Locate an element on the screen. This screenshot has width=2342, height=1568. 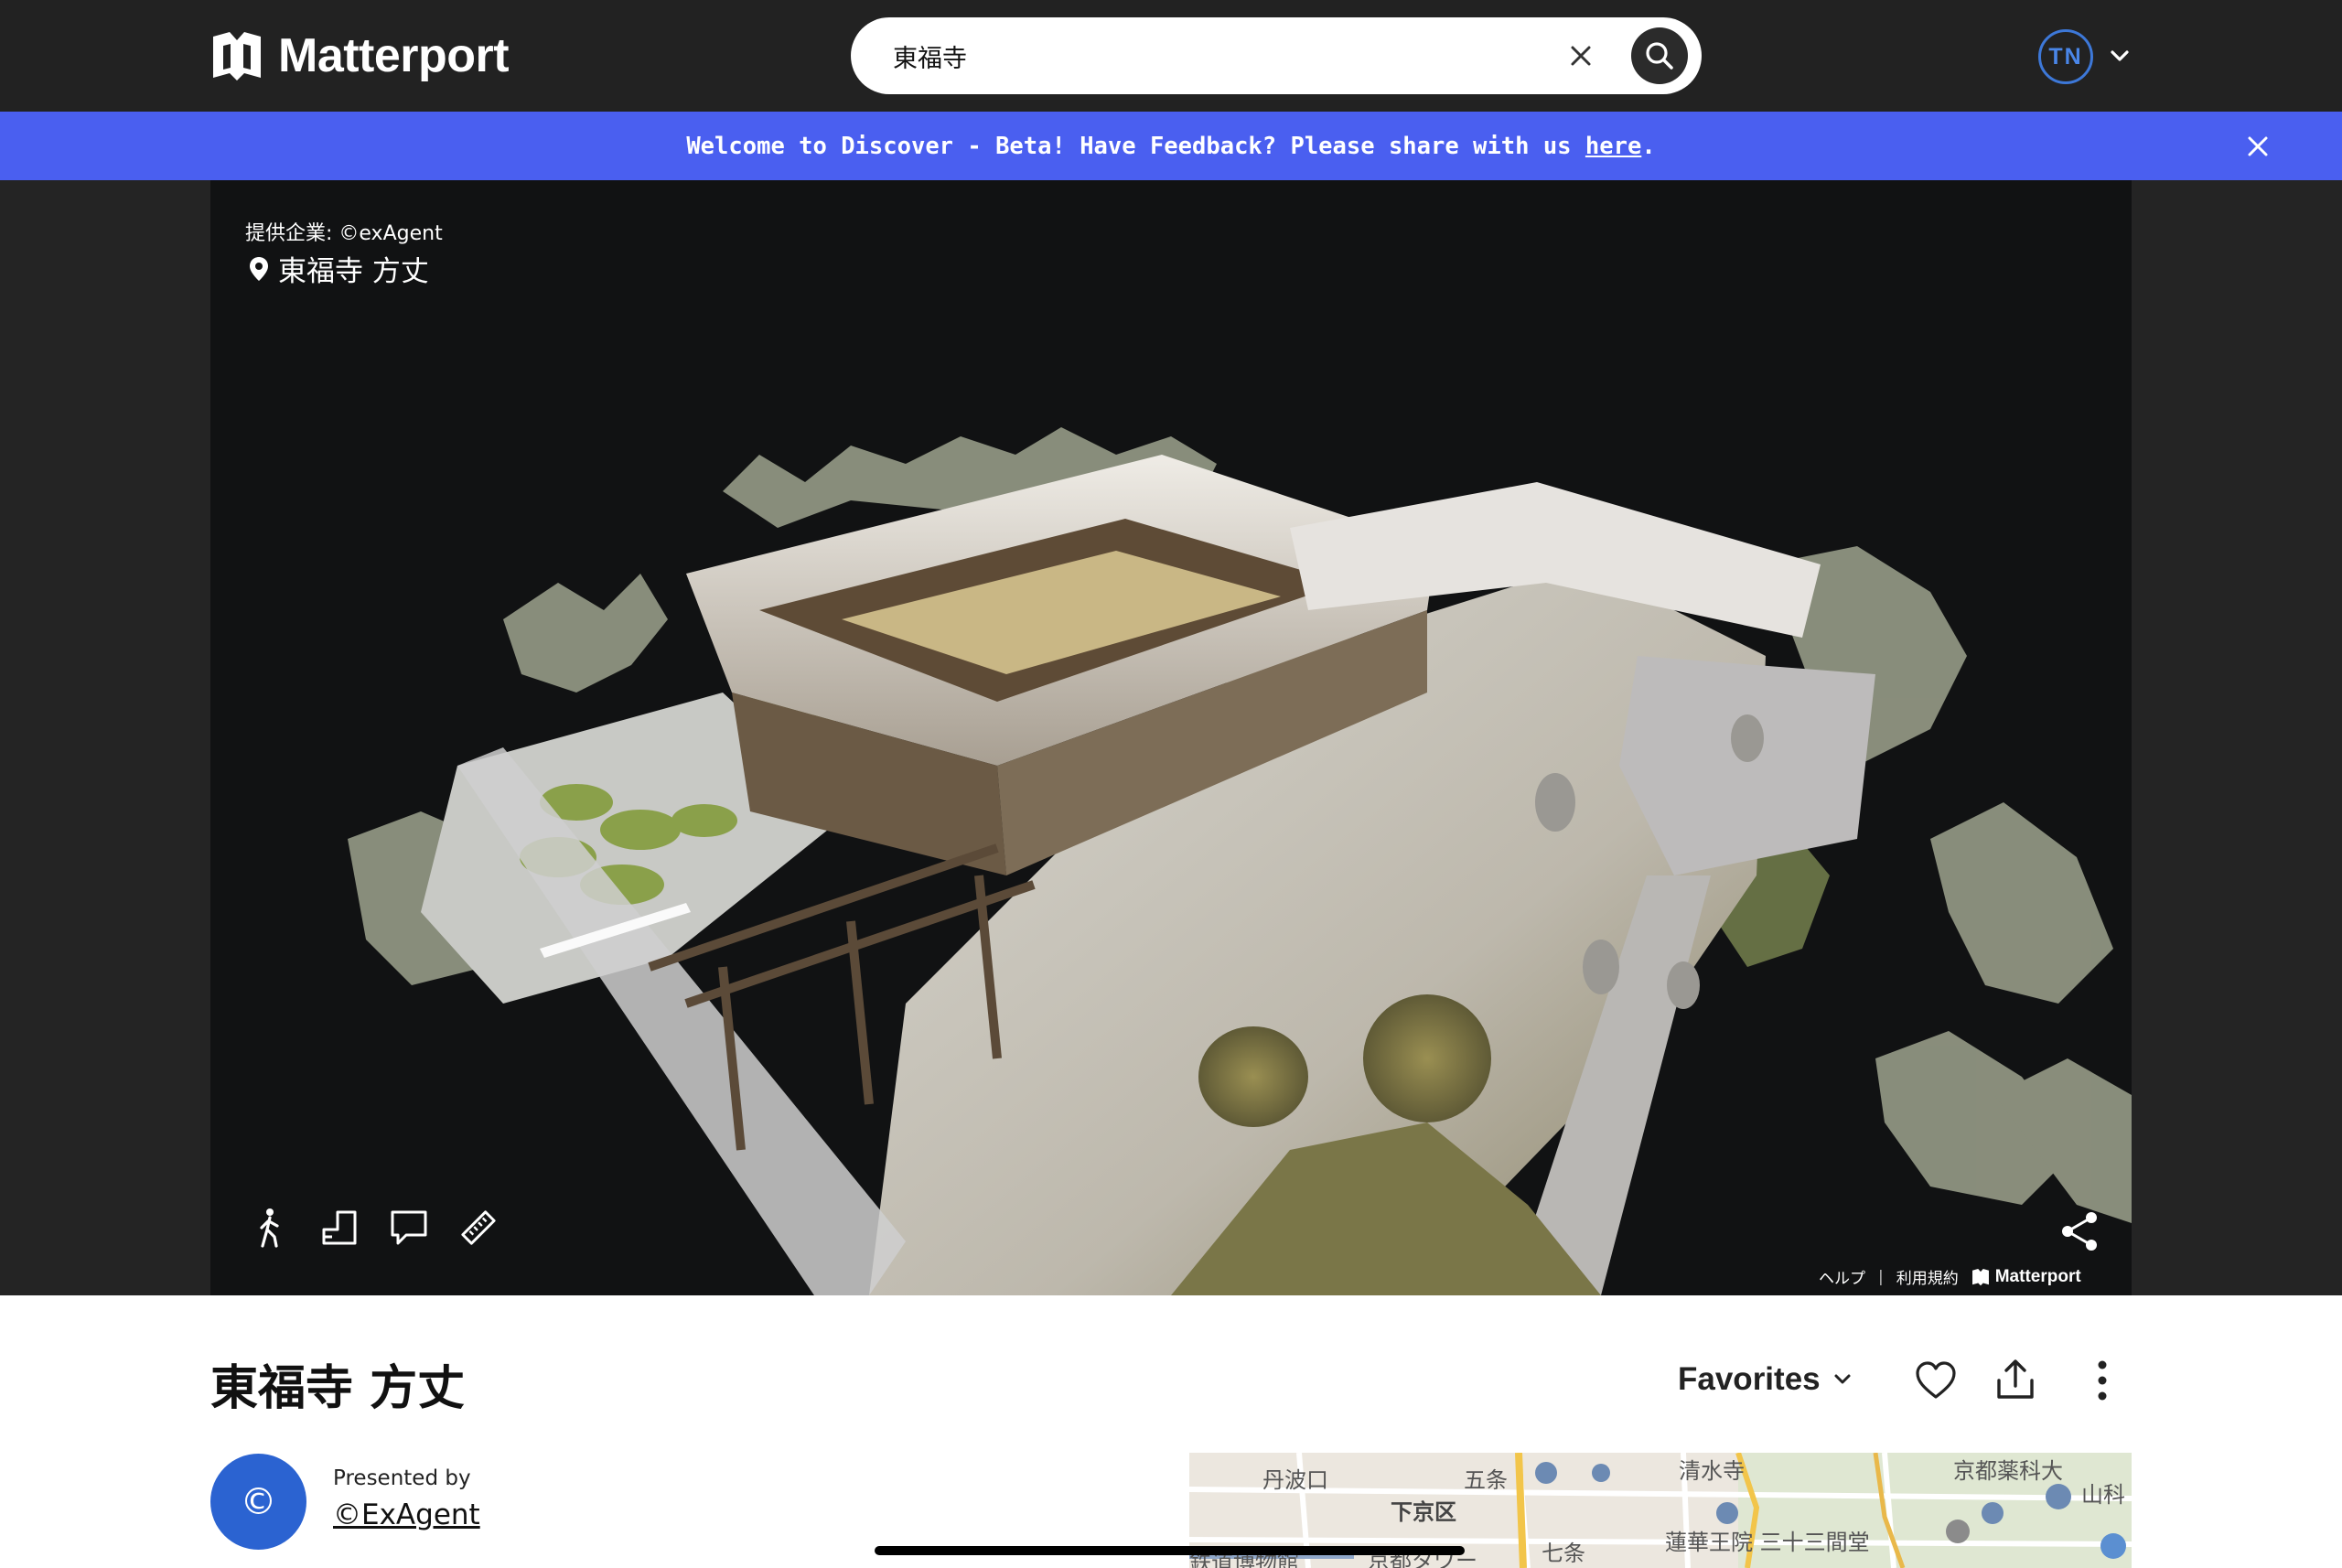
location-pin-icon is located at coordinates (259, 268).